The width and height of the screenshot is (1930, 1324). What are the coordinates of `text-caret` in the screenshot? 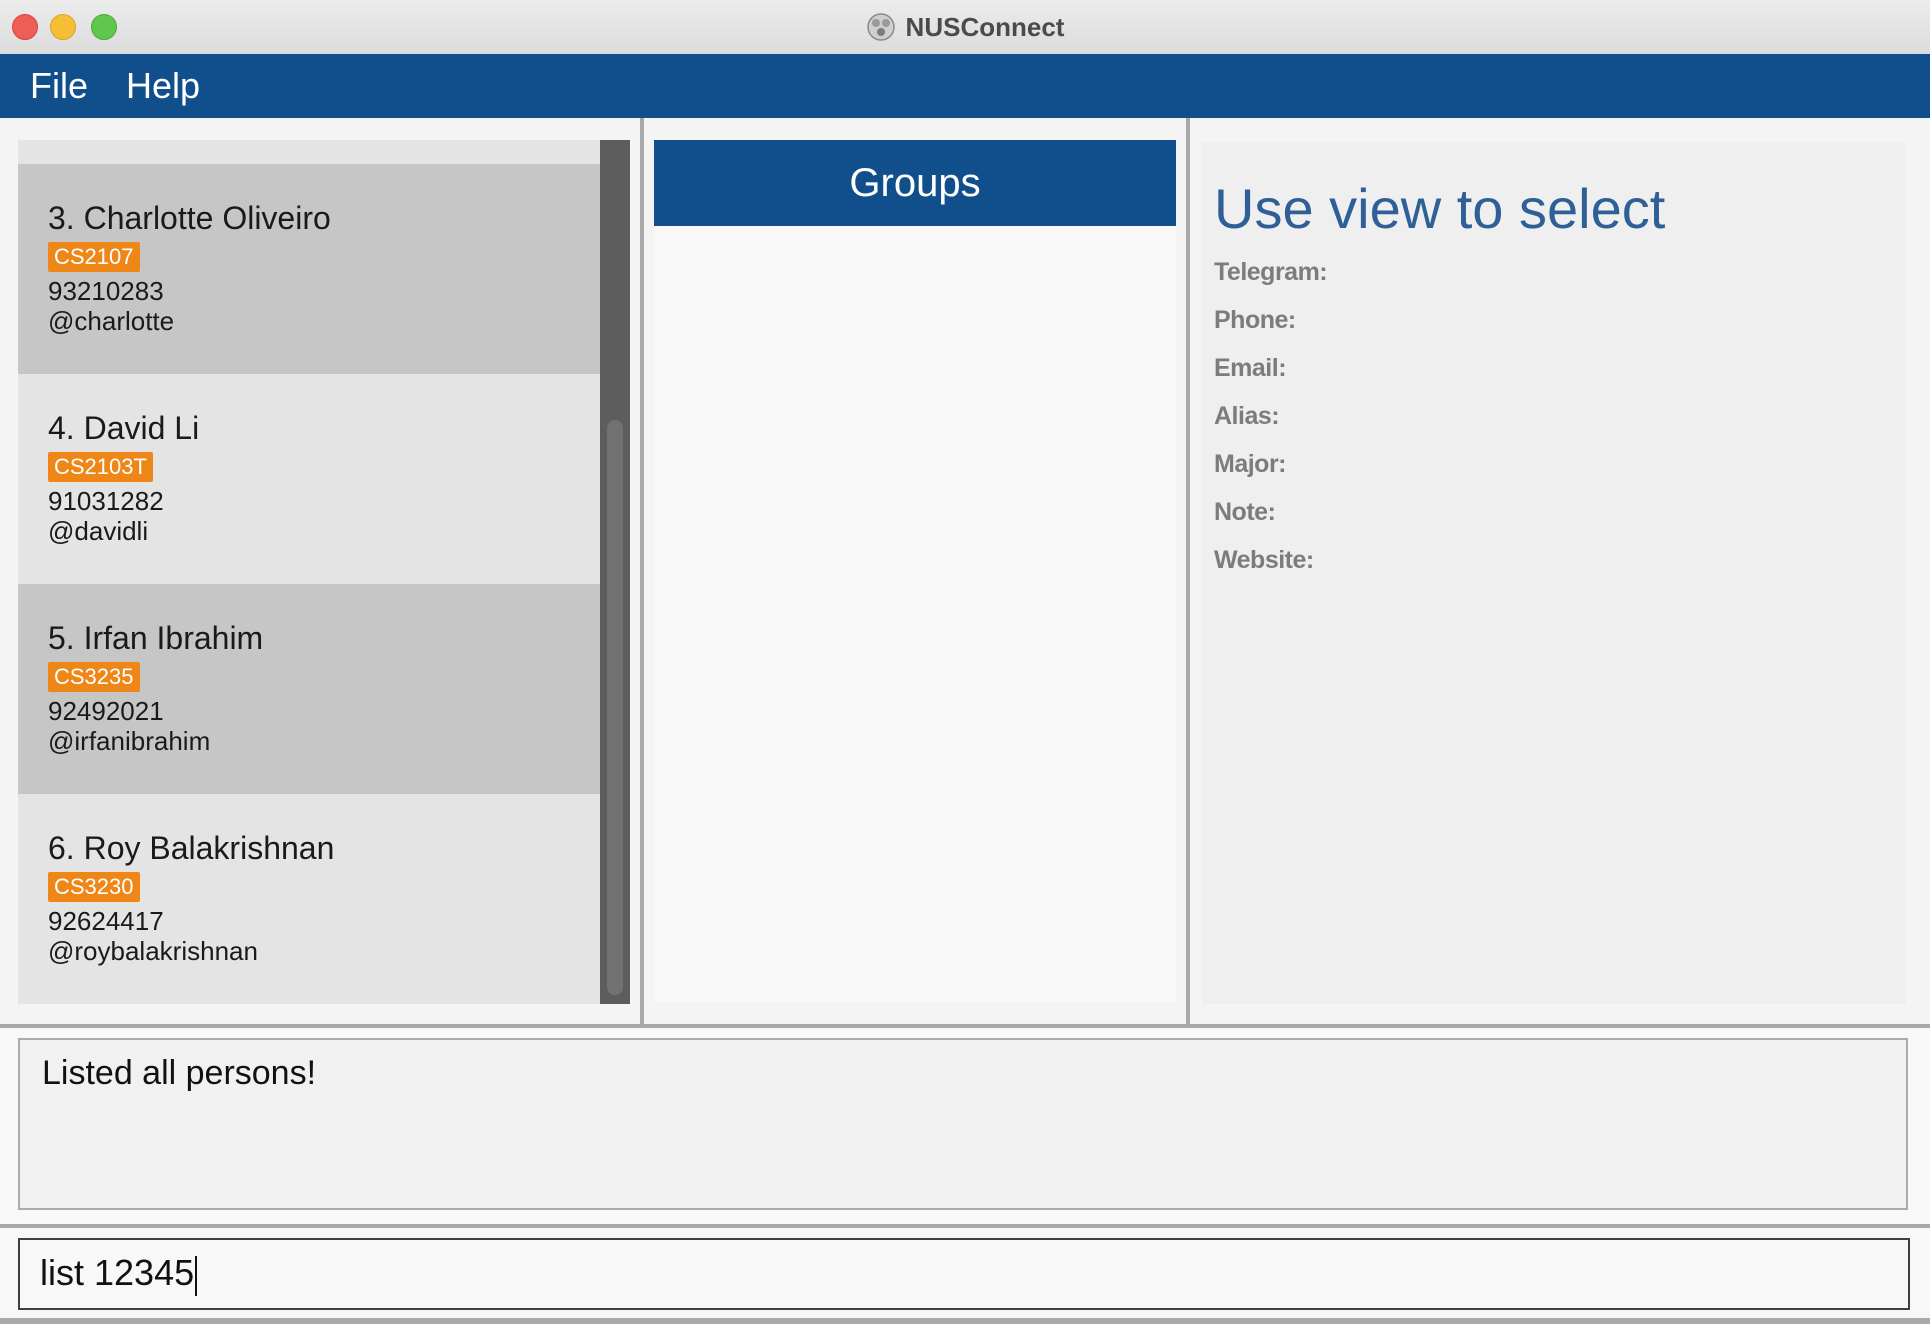 It's located at (196, 1275).